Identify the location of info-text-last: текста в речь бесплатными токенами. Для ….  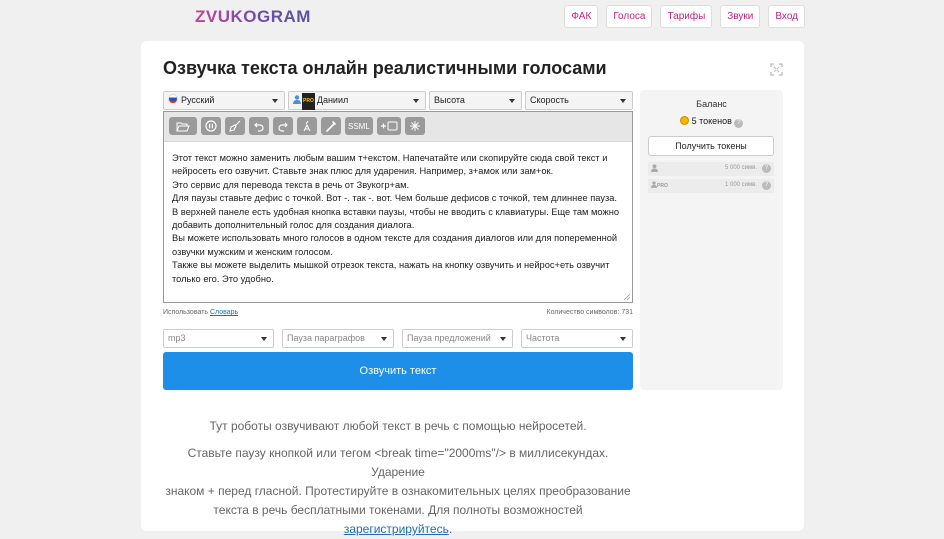
(398, 520).